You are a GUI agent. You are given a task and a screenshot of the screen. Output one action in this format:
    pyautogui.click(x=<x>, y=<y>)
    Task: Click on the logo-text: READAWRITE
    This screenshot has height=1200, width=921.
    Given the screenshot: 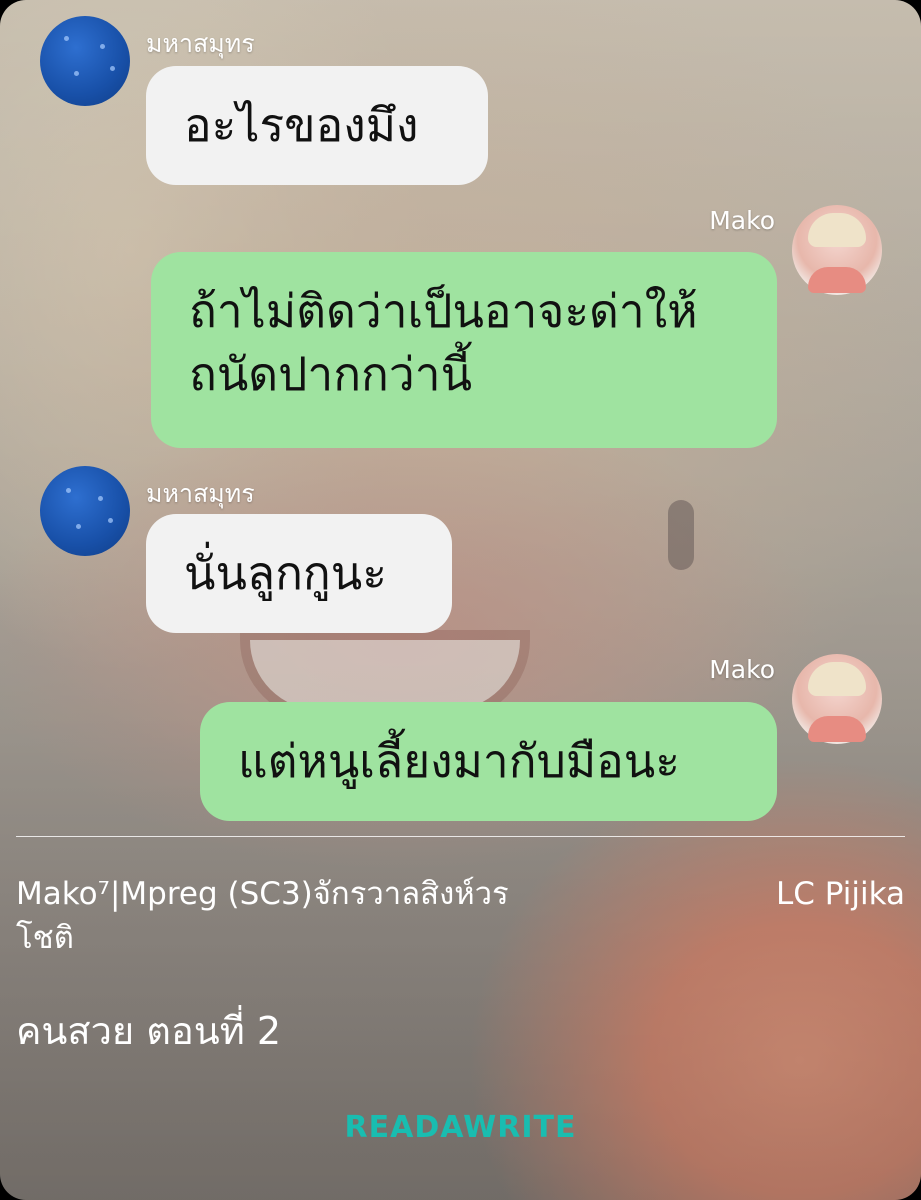 What is the action you would take?
    pyautogui.click(x=460, y=1127)
    